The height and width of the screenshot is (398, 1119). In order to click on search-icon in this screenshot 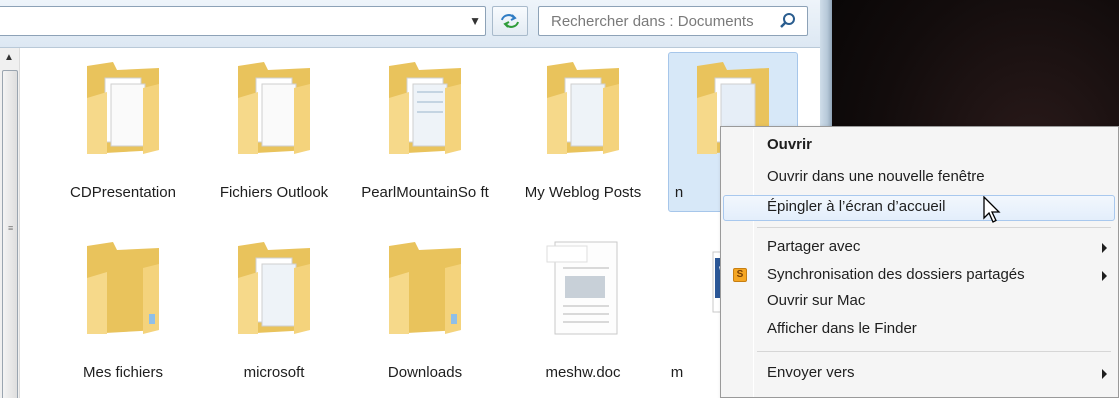, I will do `click(788, 21)`.